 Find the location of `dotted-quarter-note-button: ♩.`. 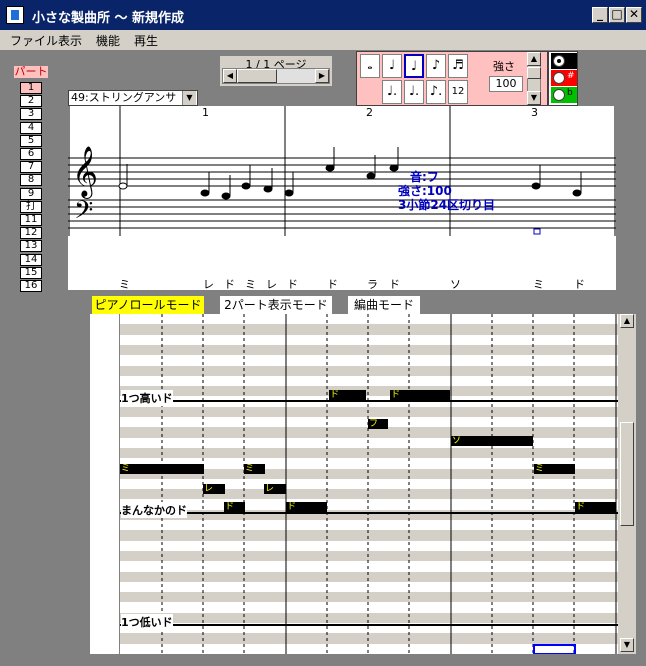

dotted-quarter-note-button: ♩. is located at coordinates (414, 92).